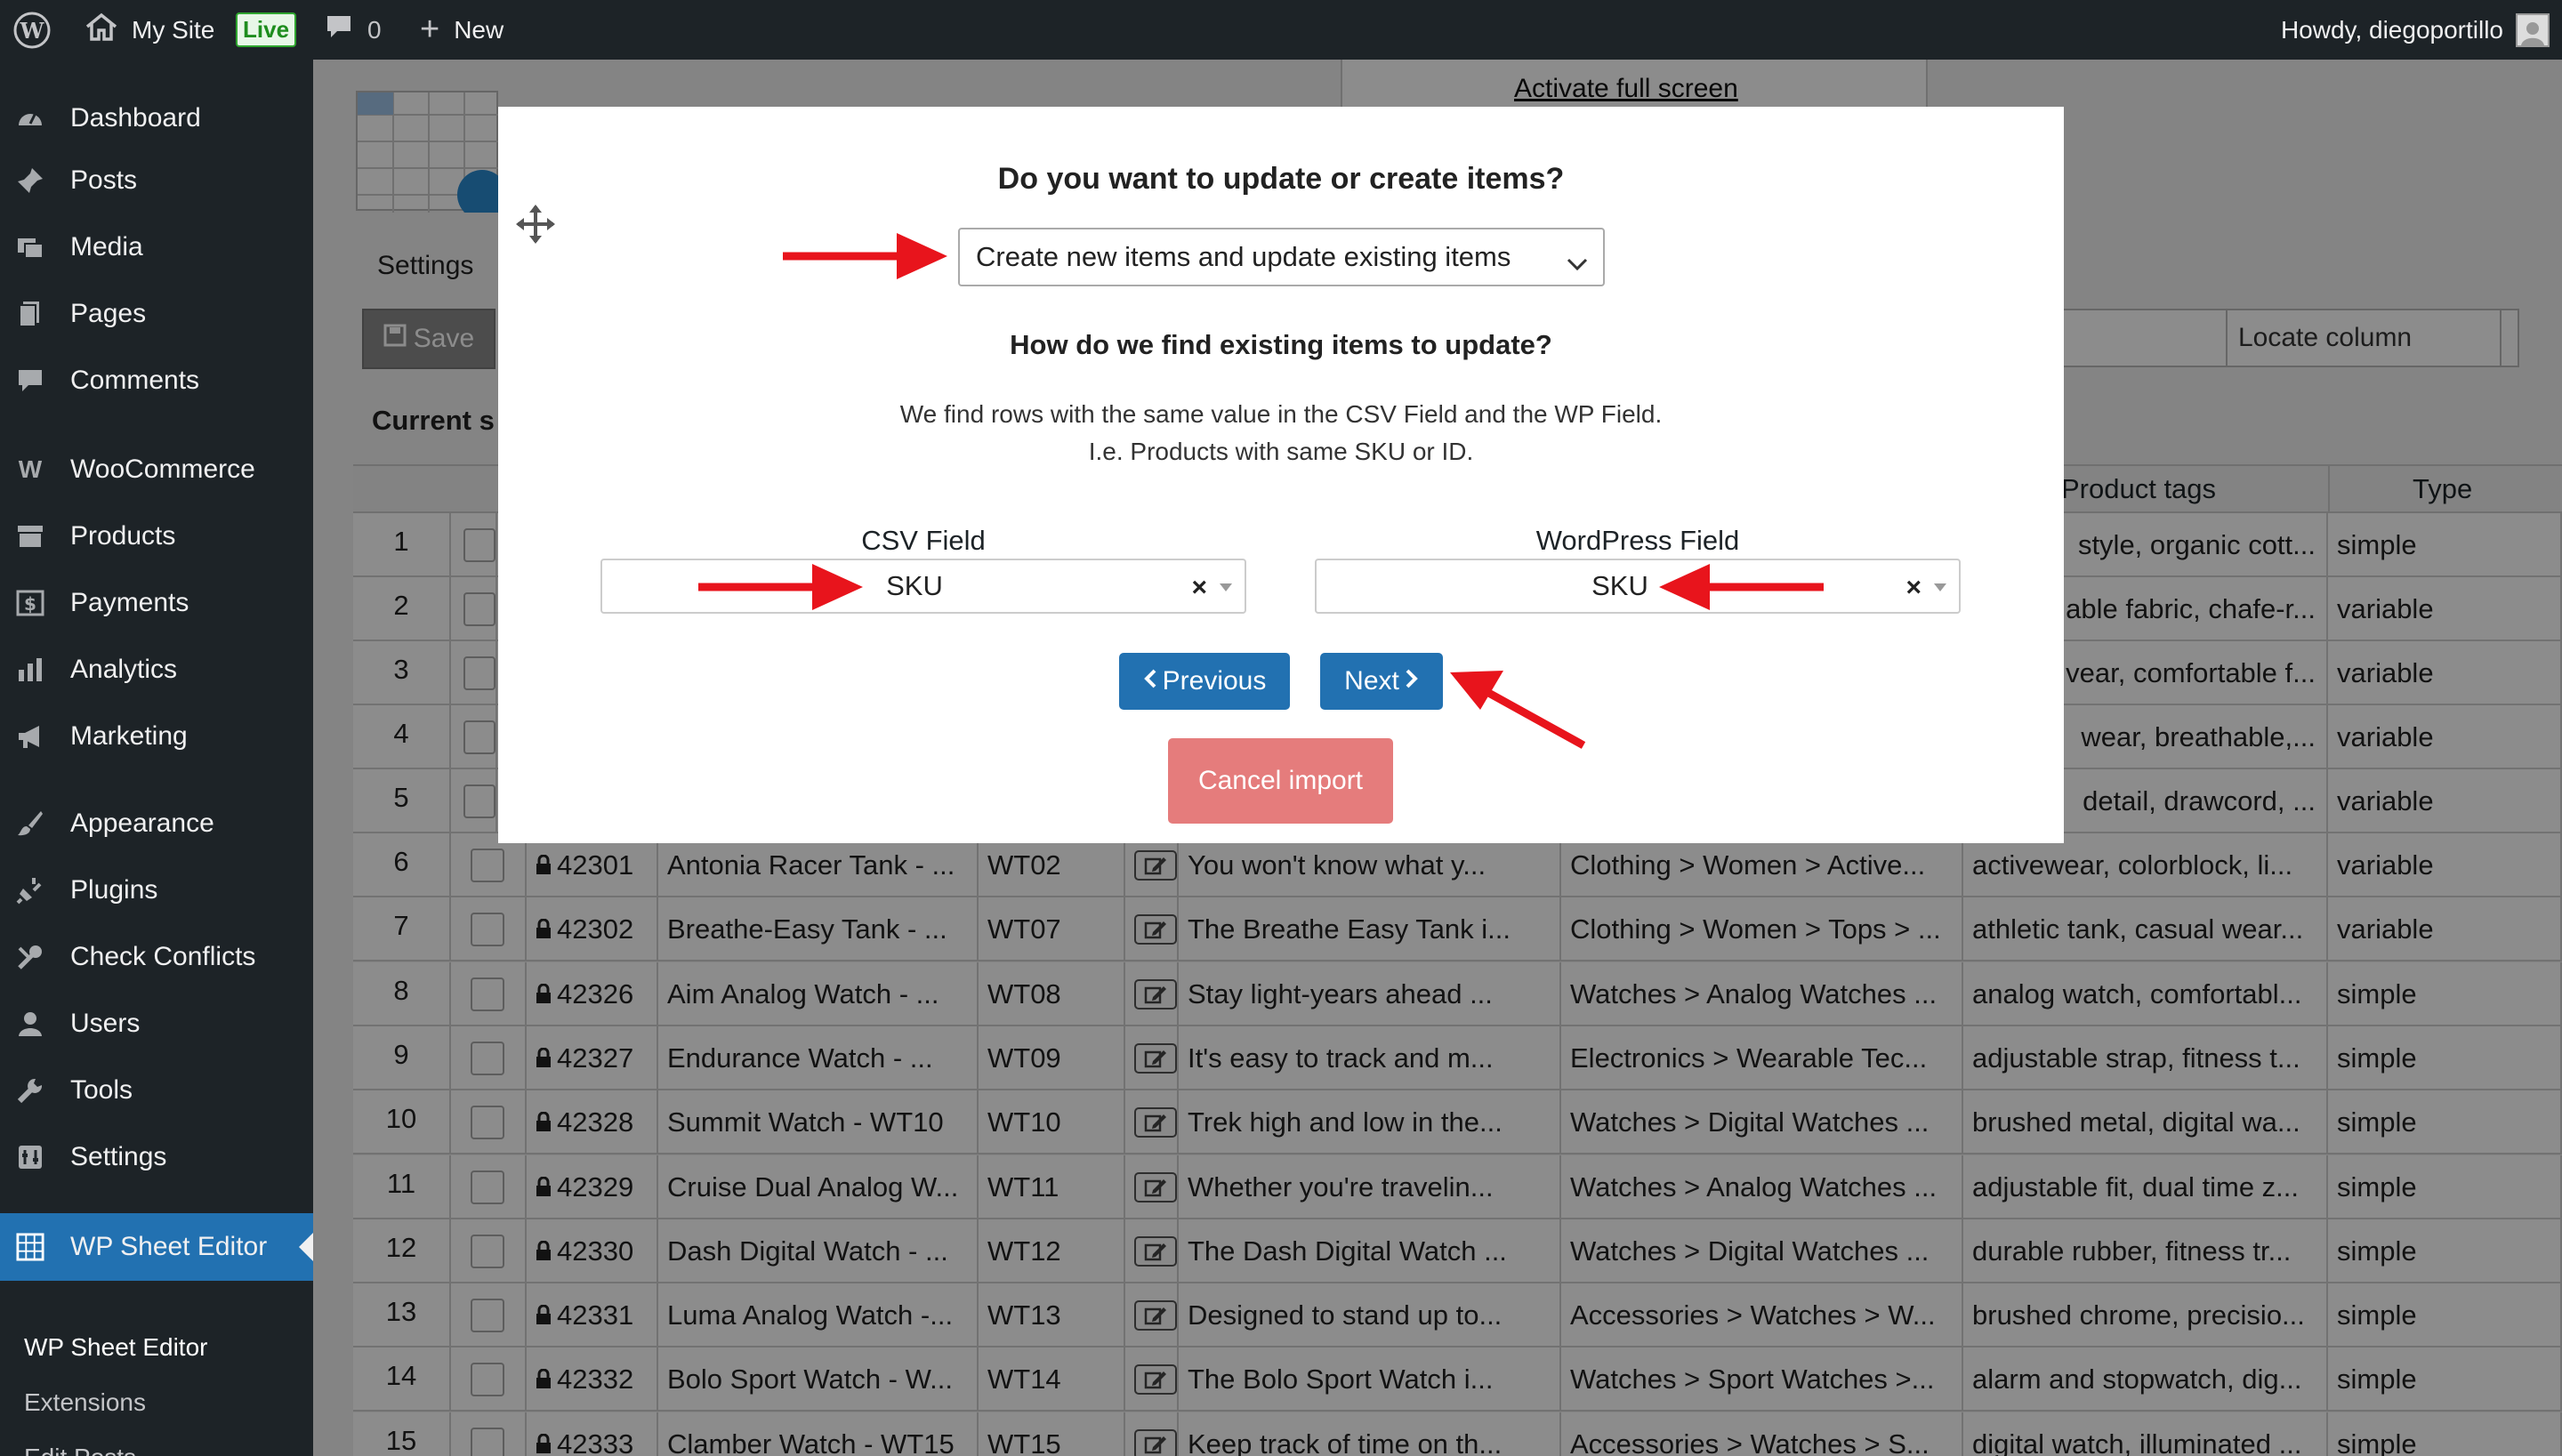  I want to click on sidebar-item-pages: Pages, so click(156, 314).